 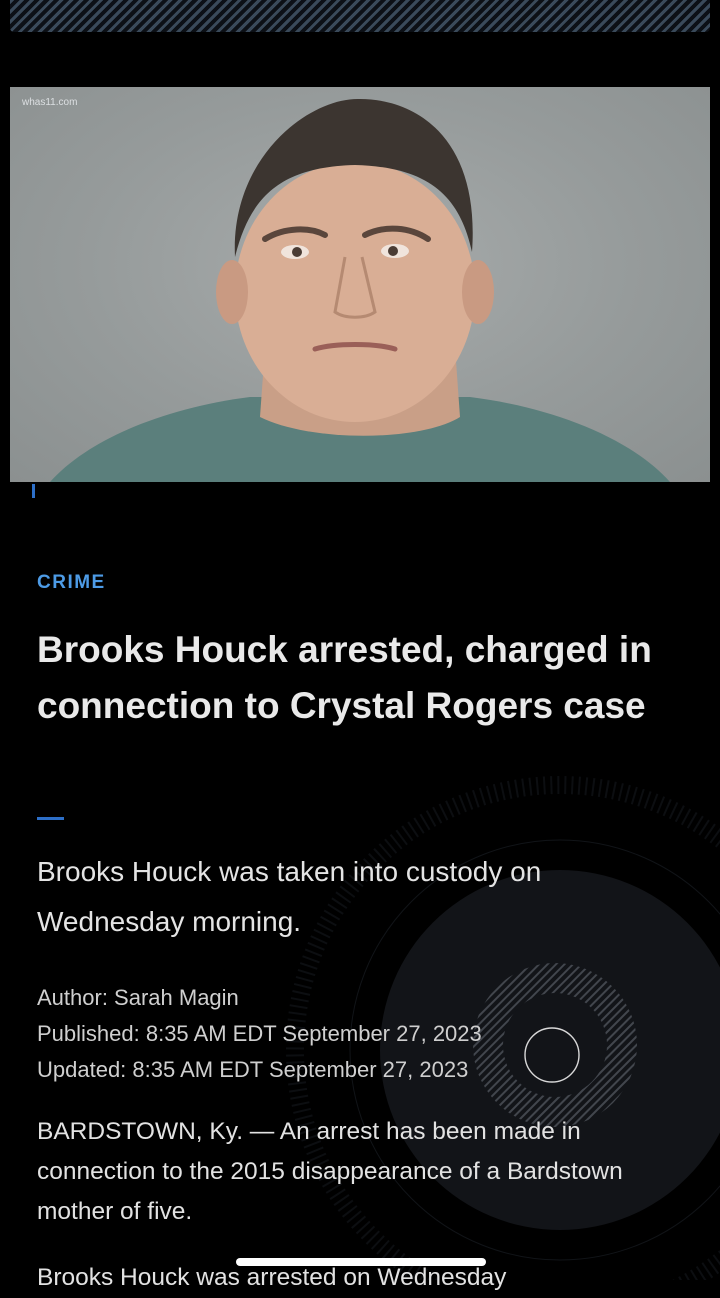 What do you see at coordinates (33, 491) in the screenshot?
I see `photo-caption-marker` at bounding box center [33, 491].